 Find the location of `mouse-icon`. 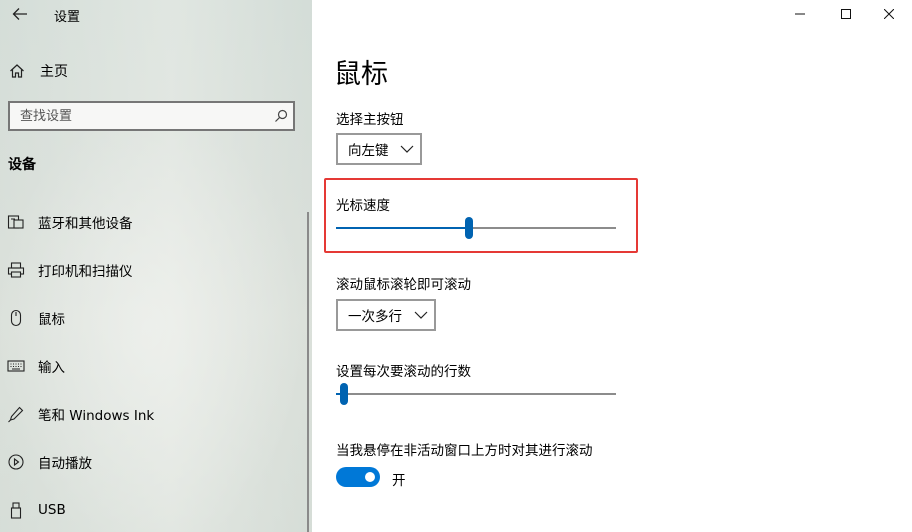

mouse-icon is located at coordinates (16, 318).